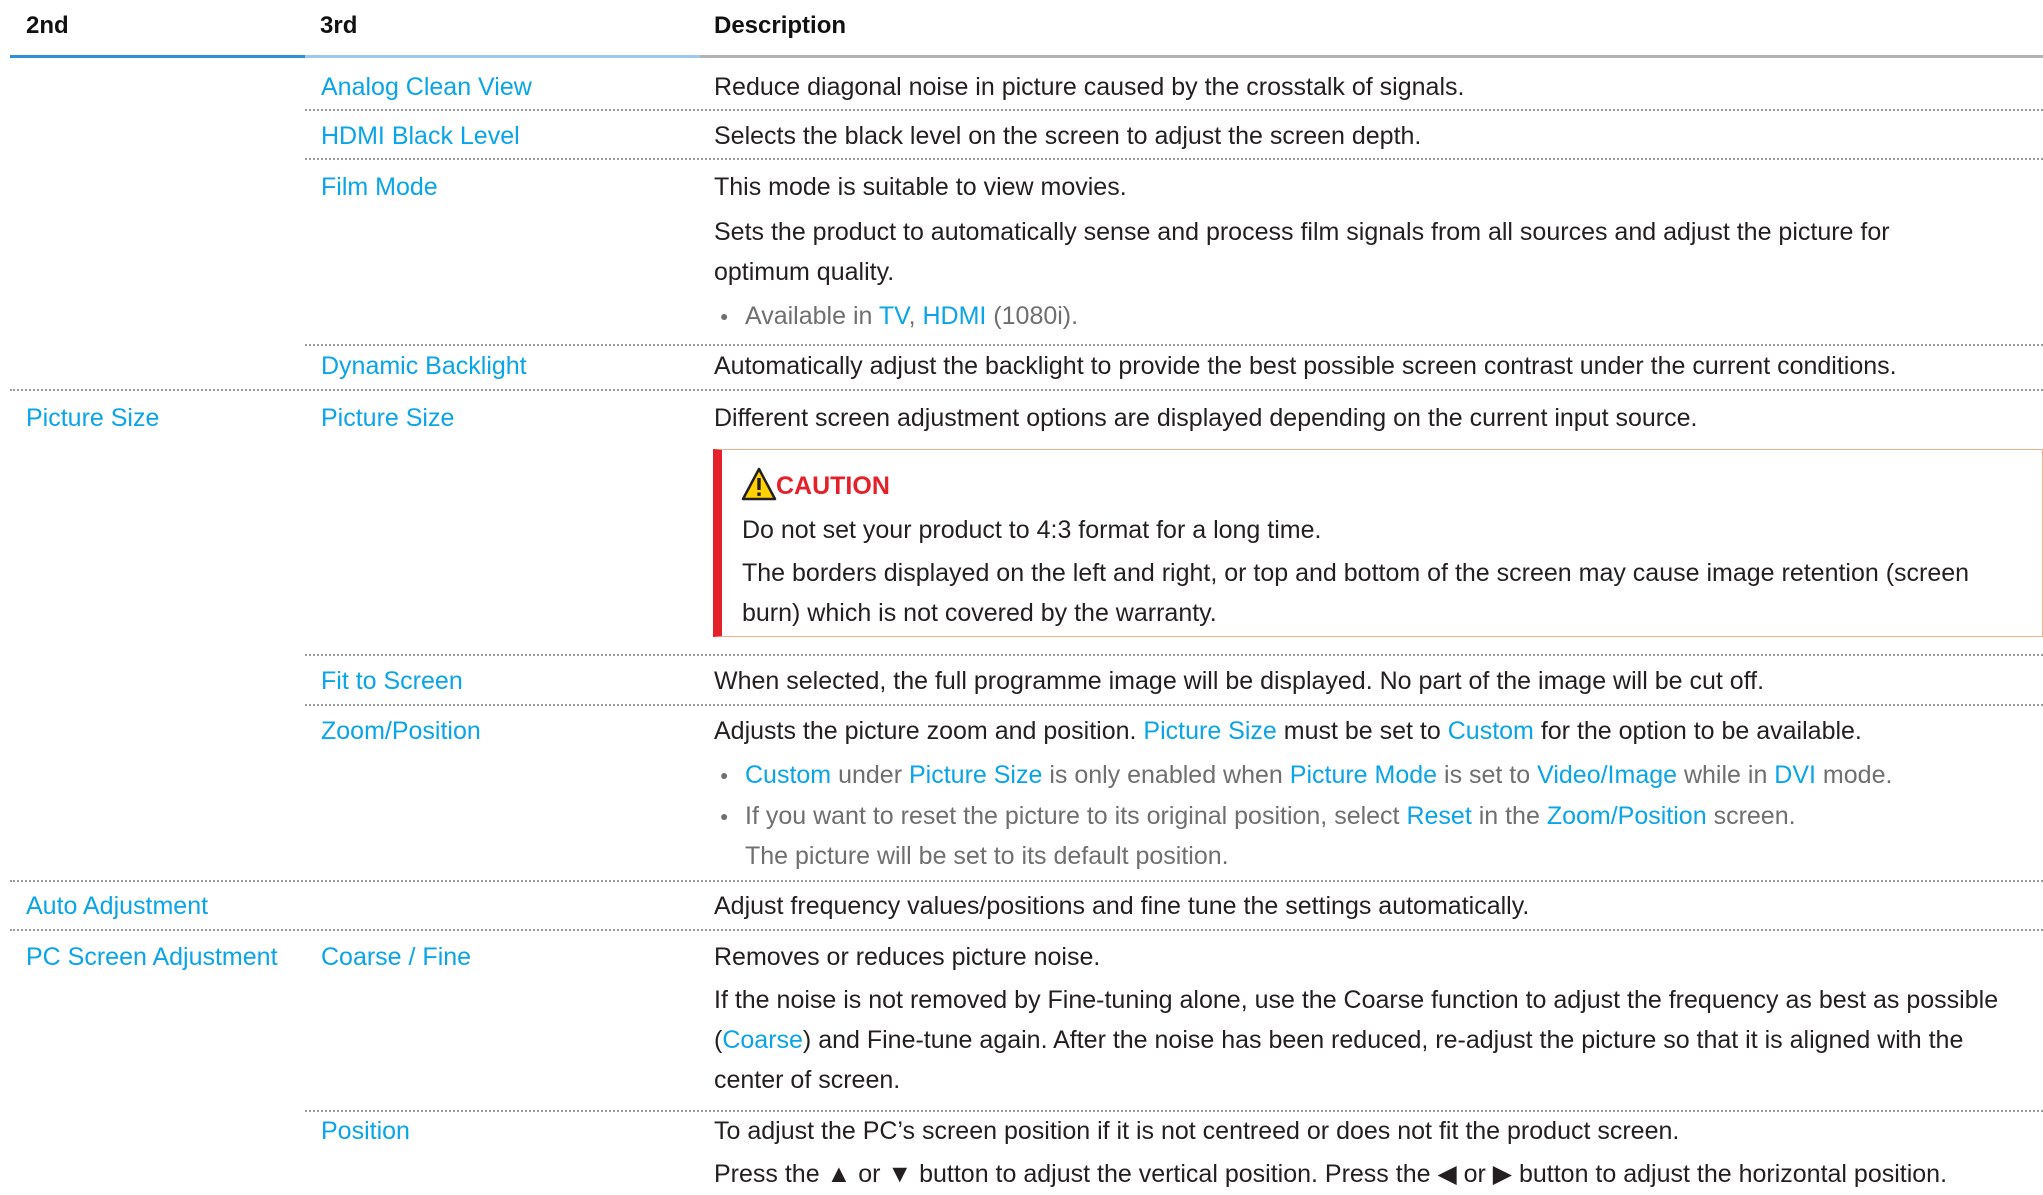  Describe the element at coordinates (92, 418) in the screenshot. I see `second-picture-size: Picture Size` at that location.